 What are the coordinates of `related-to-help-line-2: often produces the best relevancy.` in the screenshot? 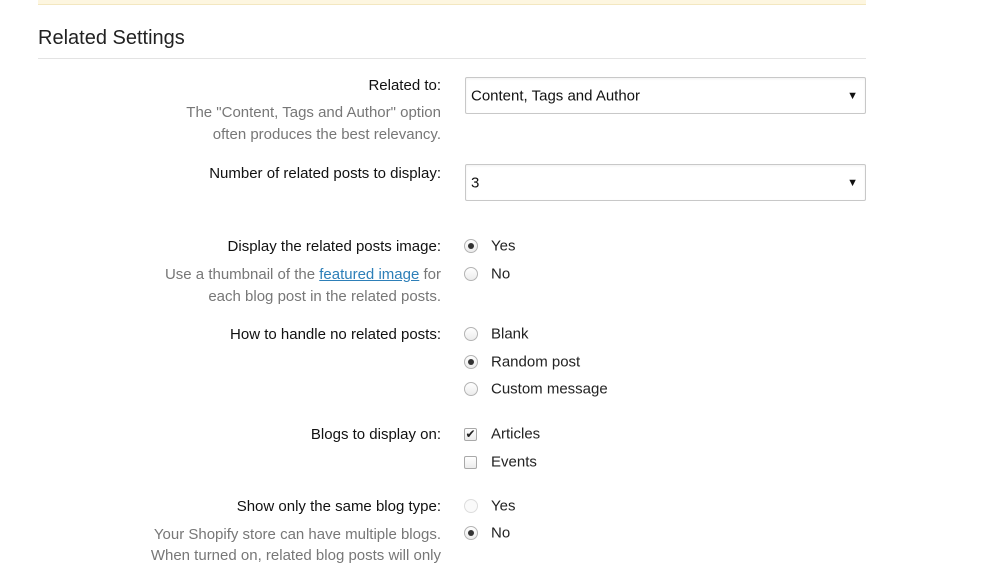 It's located at (326, 134).